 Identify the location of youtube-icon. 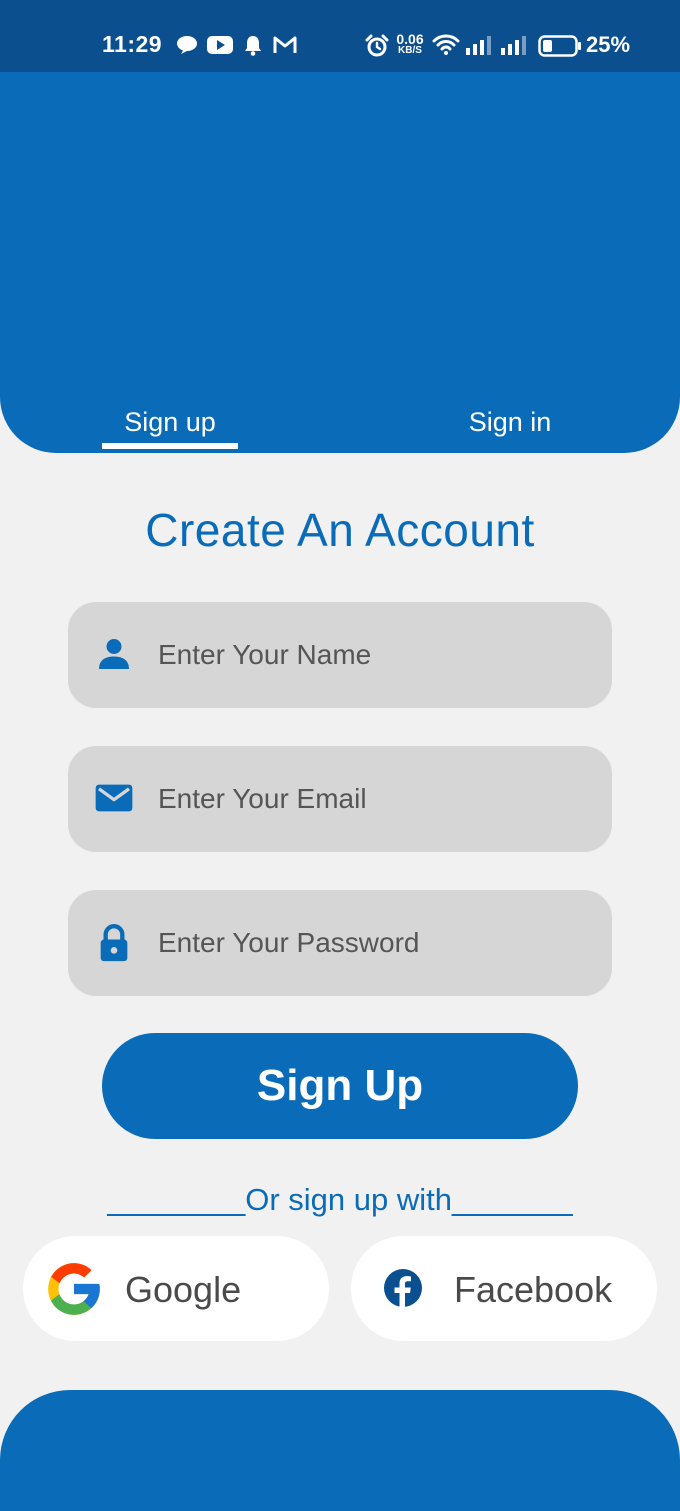
(220, 45).